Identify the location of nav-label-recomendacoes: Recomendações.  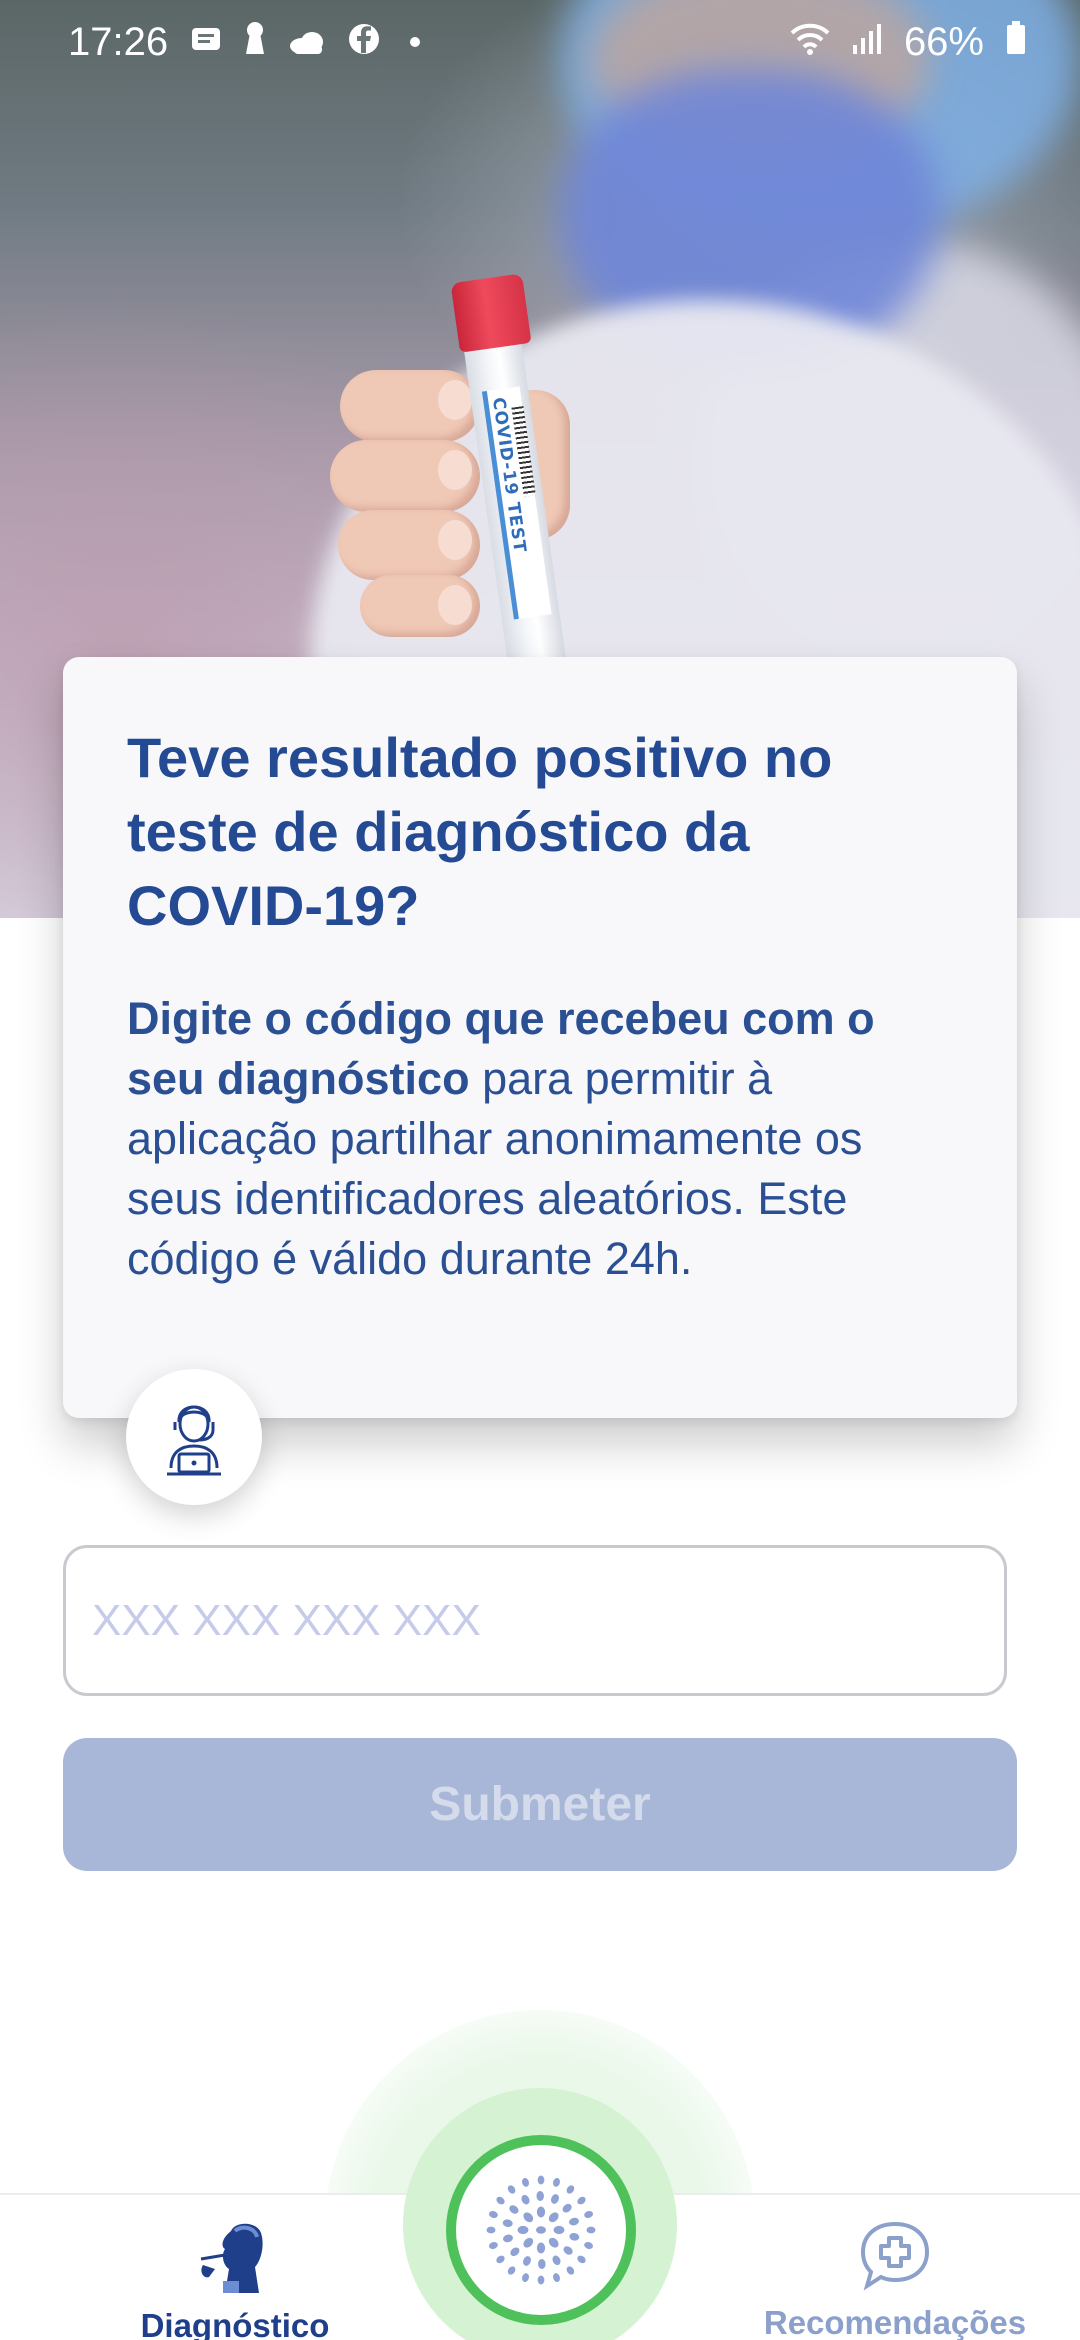
(895, 2322).